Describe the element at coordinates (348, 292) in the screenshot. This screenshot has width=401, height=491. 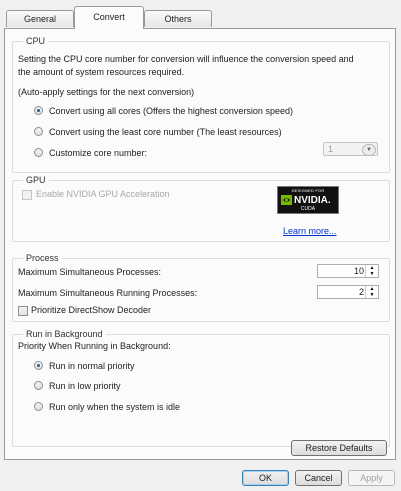
I see `max-running-stepper: 2 ▲ ▼` at that location.